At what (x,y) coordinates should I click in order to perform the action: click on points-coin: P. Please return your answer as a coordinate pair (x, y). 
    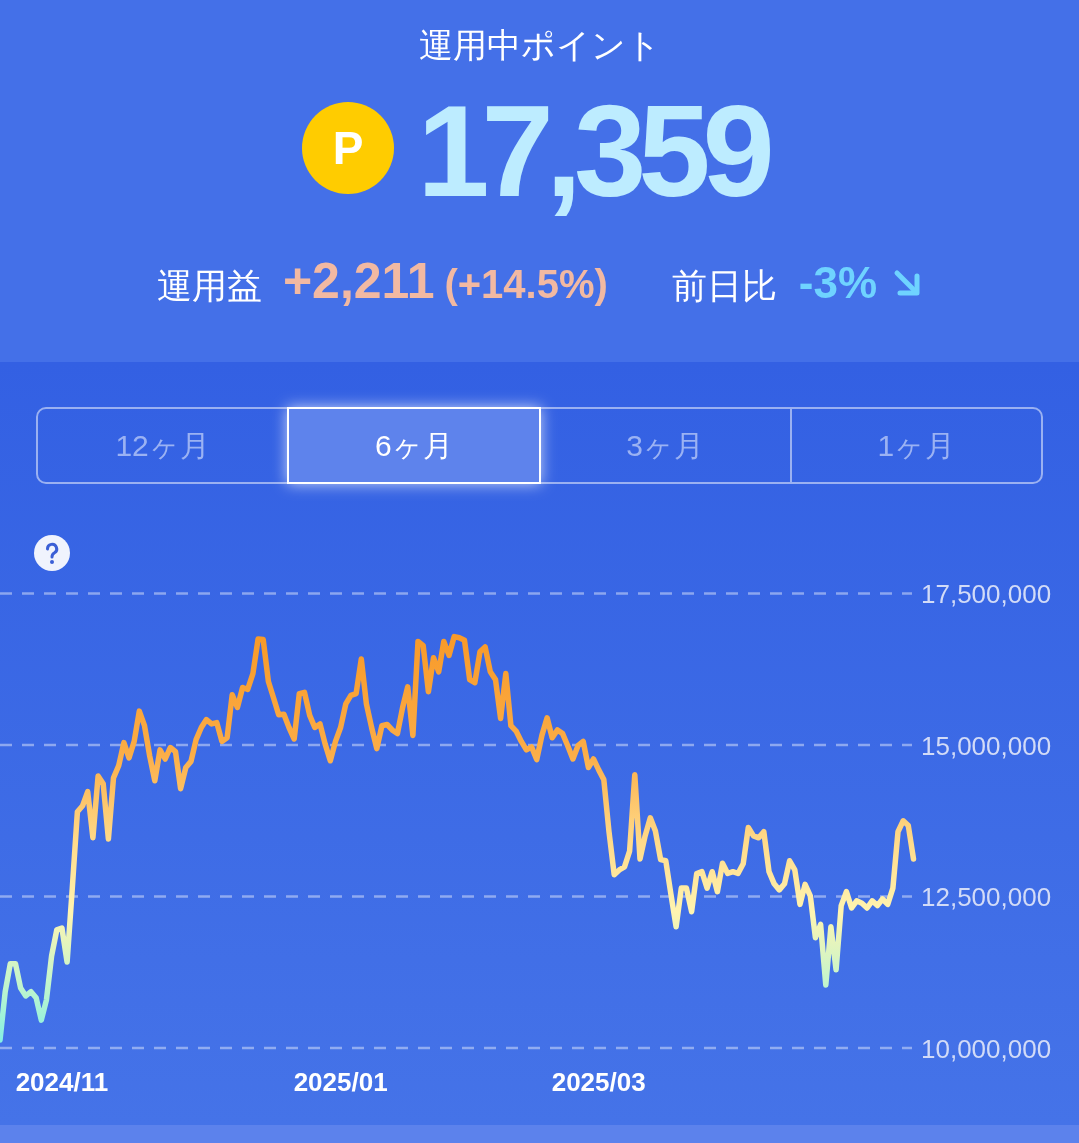
    Looking at the image, I should click on (348, 148).